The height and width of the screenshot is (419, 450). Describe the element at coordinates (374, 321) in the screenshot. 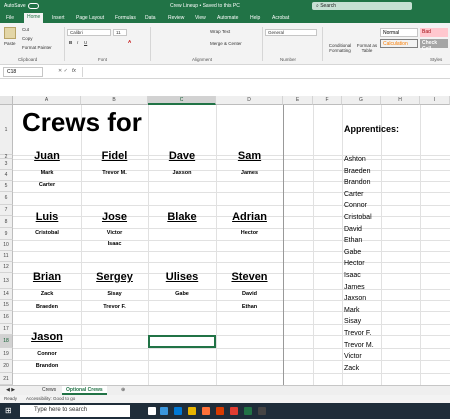

I see `apprentice-name: Sisay` at that location.